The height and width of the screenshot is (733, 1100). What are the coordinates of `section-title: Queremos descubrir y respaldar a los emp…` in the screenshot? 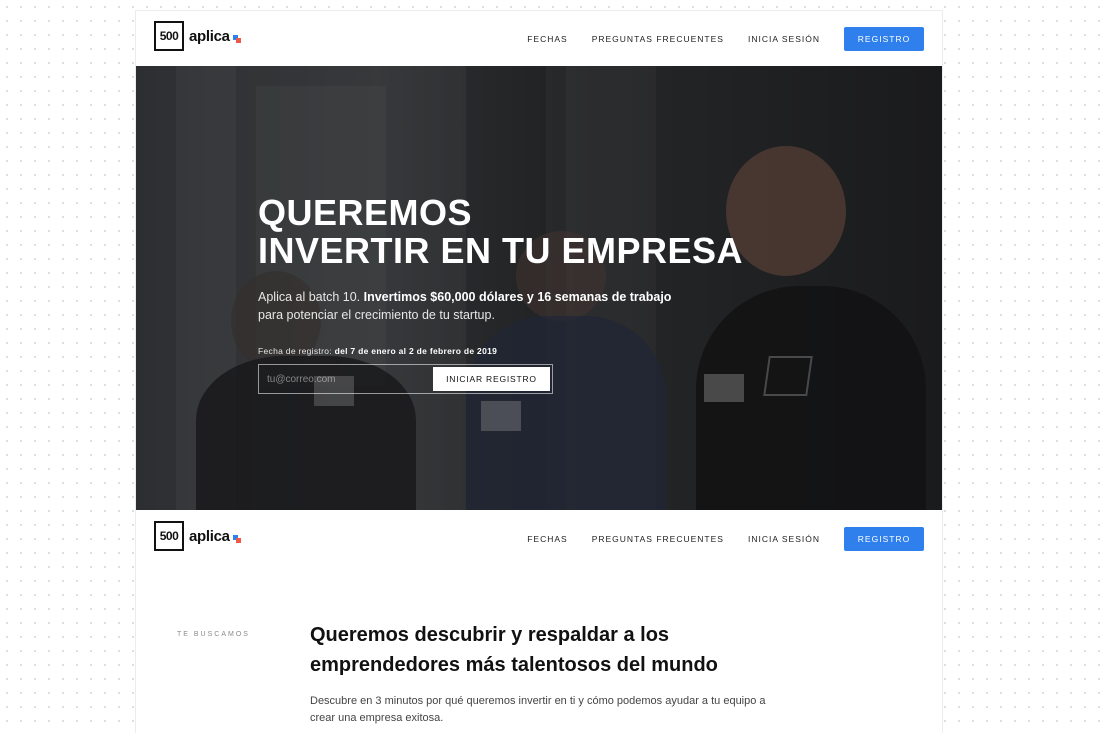 It's located at (514, 650).